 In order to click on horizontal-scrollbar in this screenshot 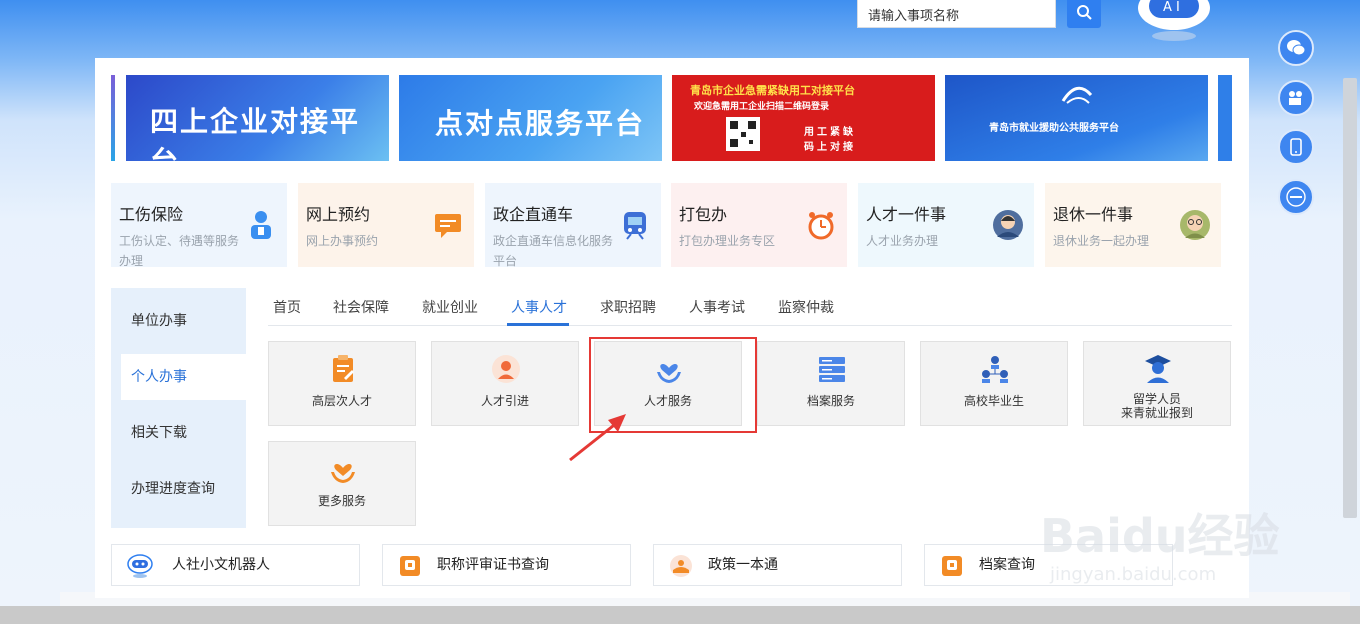, I will do `click(680, 615)`.